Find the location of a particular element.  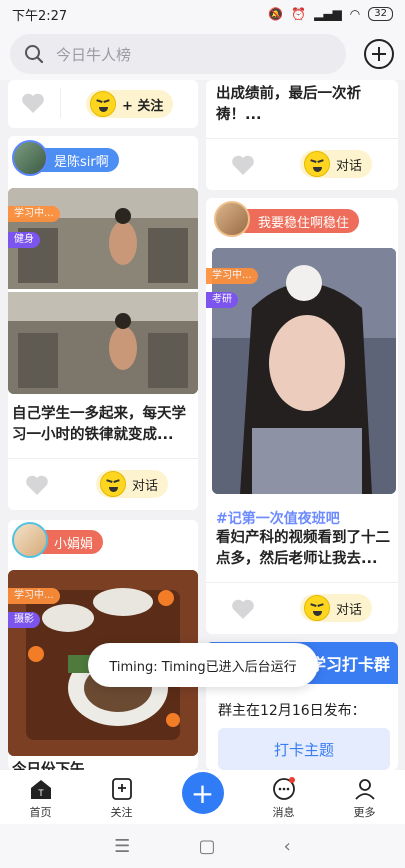

status-bar: 下午2:27 🔕 ⏰ ▂▄▆ ◠ 32 is located at coordinates (202, 14).